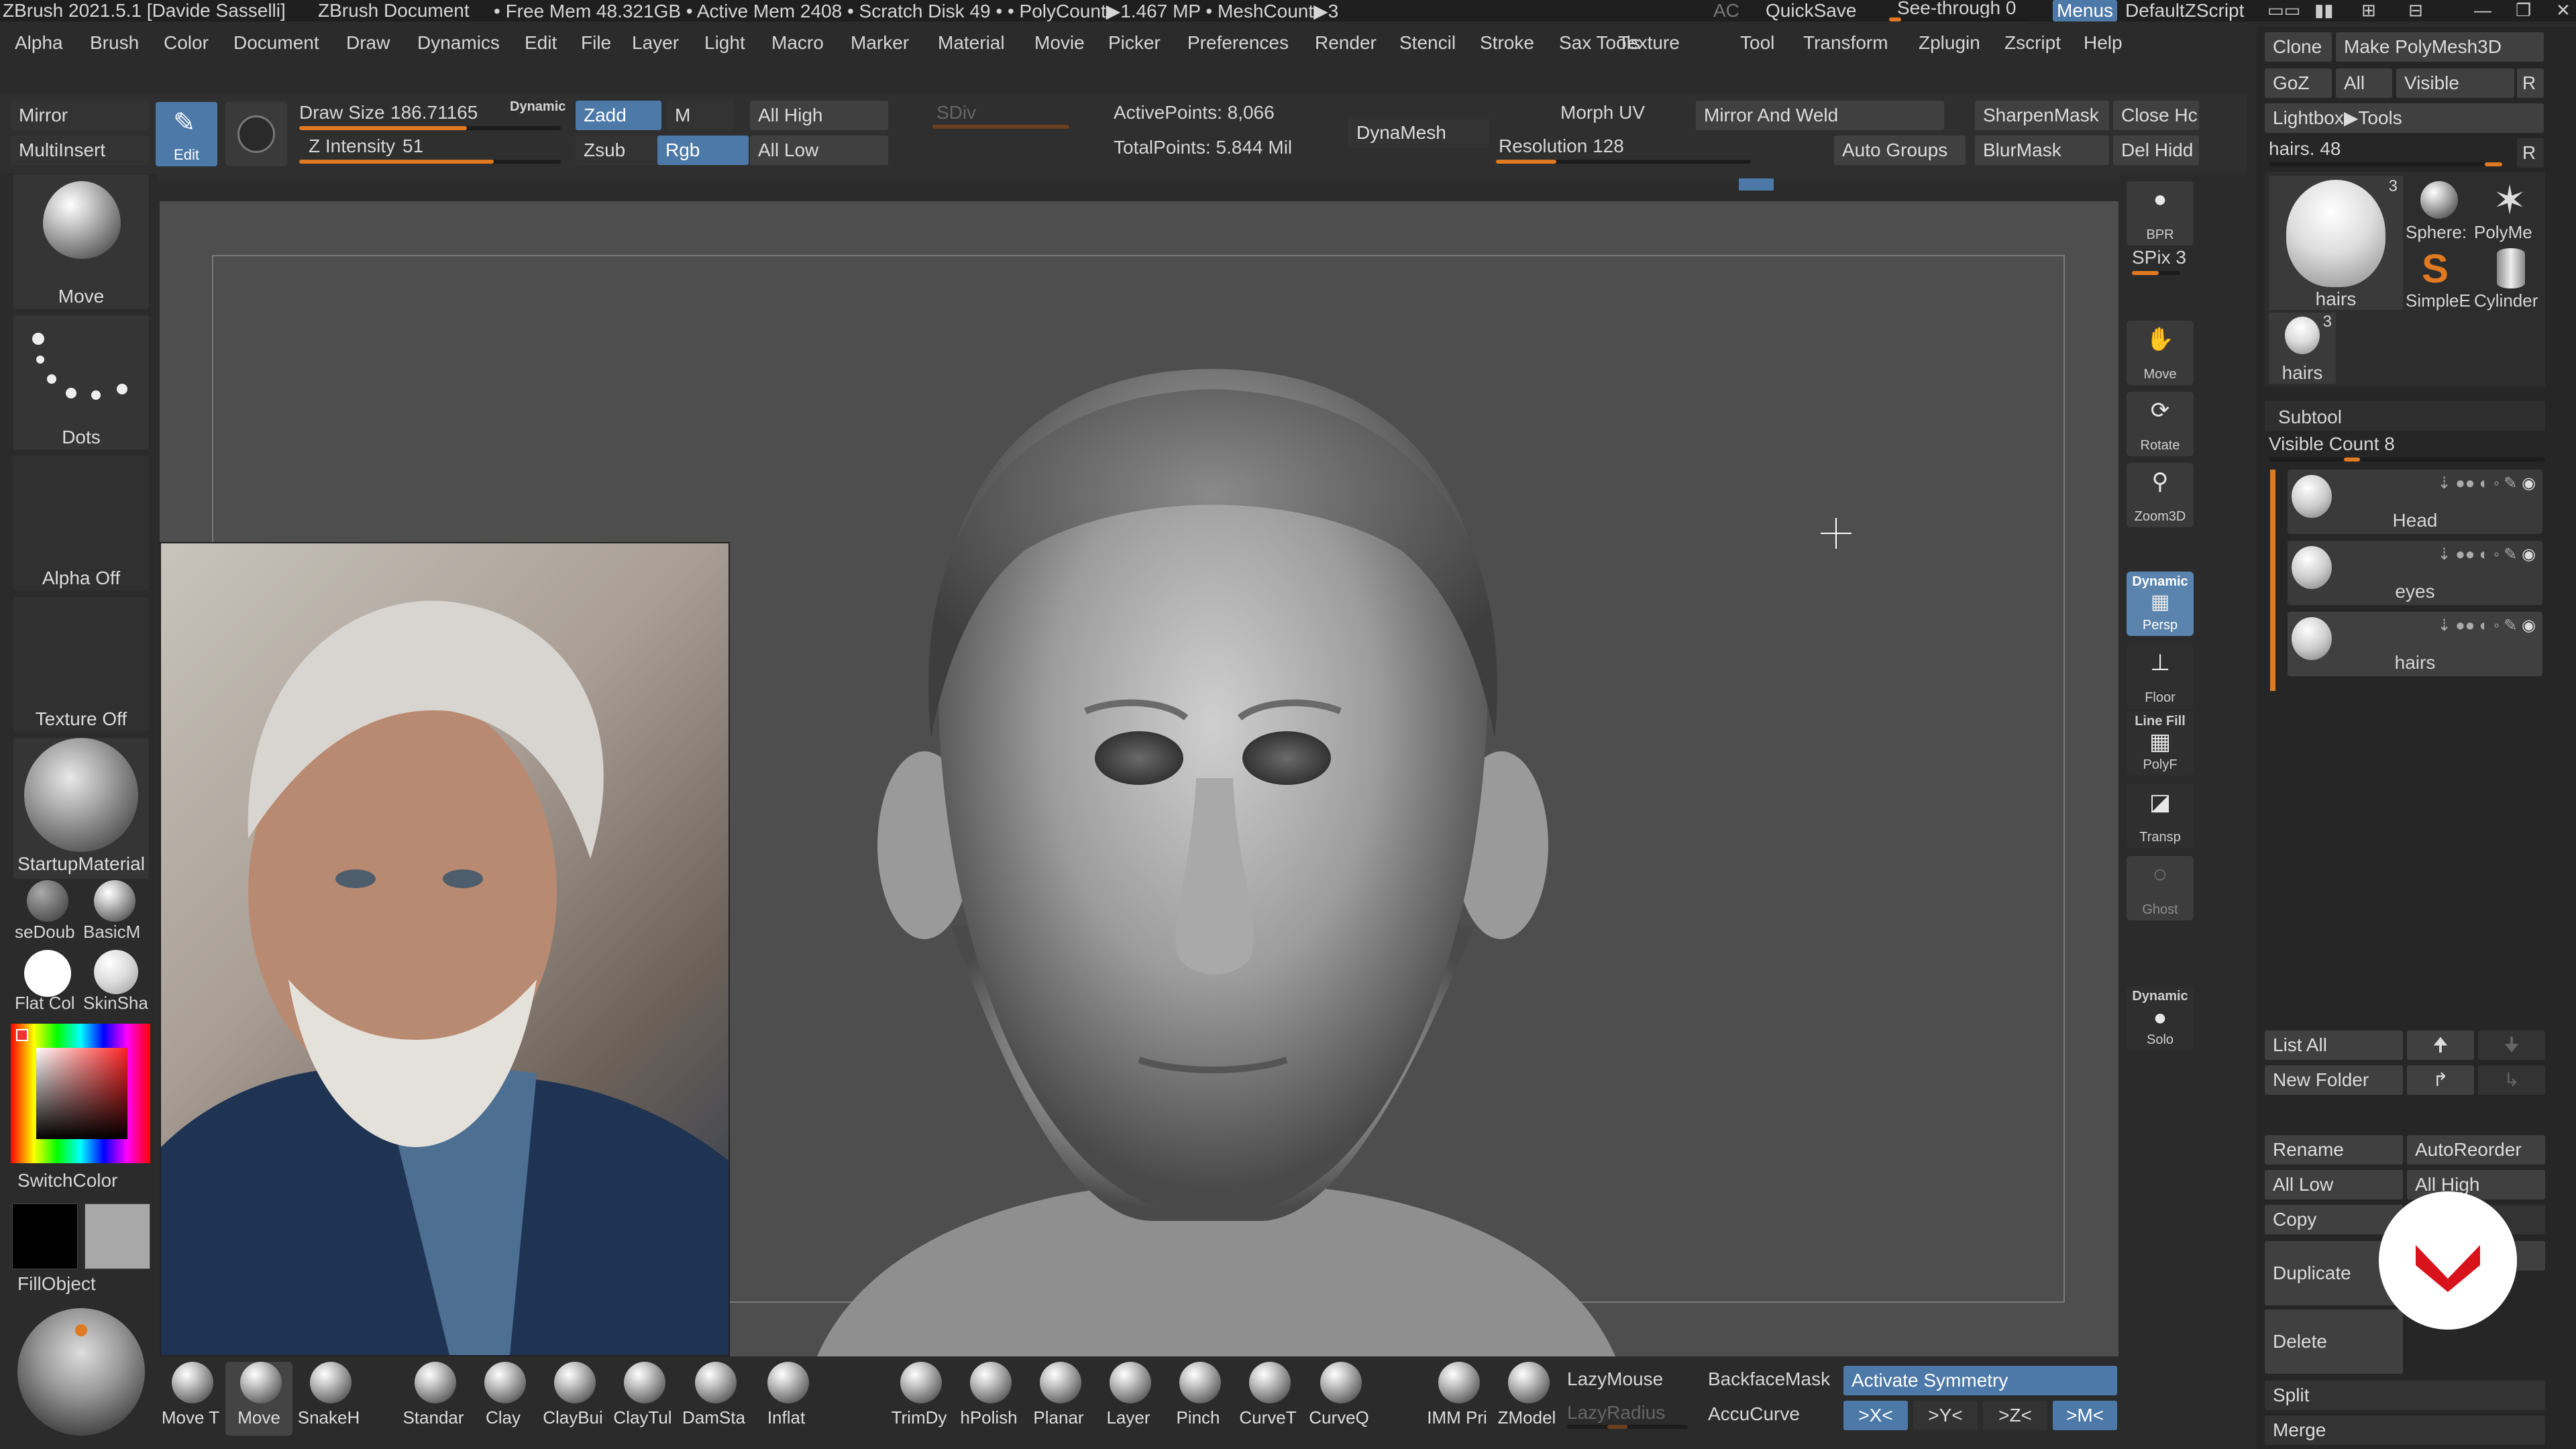 The height and width of the screenshot is (1449, 2576). What do you see at coordinates (2511, 1045) in the screenshot?
I see `move-down-button: 🠋` at bounding box center [2511, 1045].